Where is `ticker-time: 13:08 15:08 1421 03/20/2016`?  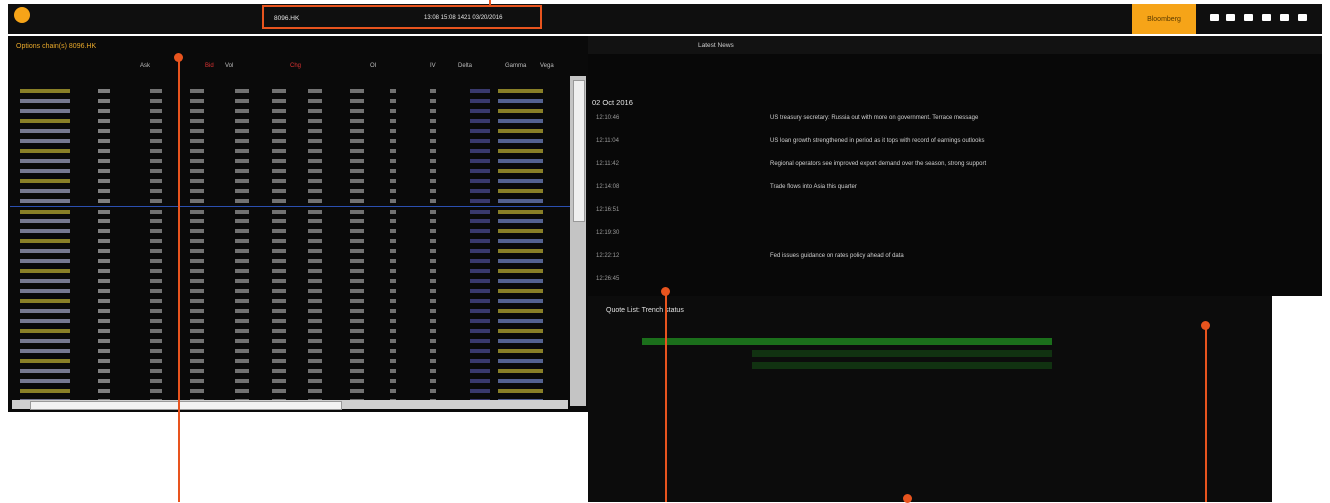 ticker-time: 13:08 15:08 1421 03/20/2016 is located at coordinates (463, 18).